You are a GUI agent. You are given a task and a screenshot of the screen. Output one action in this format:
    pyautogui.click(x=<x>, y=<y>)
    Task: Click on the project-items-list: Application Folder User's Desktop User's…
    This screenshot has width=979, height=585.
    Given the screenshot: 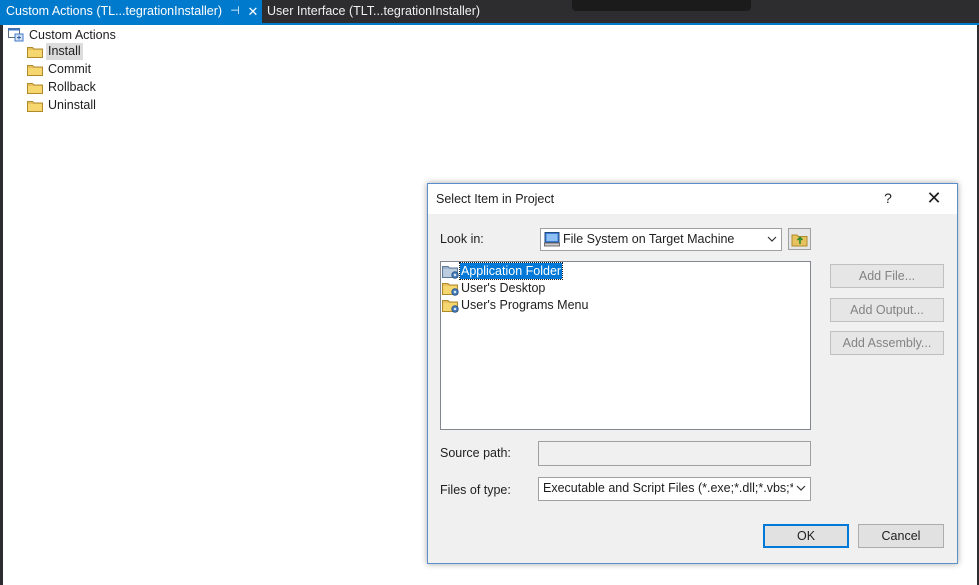 What is the action you would take?
    pyautogui.click(x=625, y=345)
    